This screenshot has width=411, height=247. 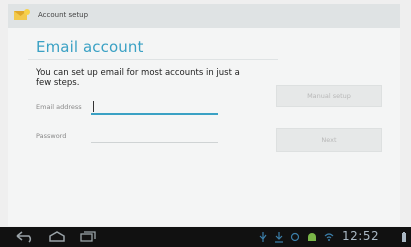 I want to click on heading-divider, so click(x=153, y=59).